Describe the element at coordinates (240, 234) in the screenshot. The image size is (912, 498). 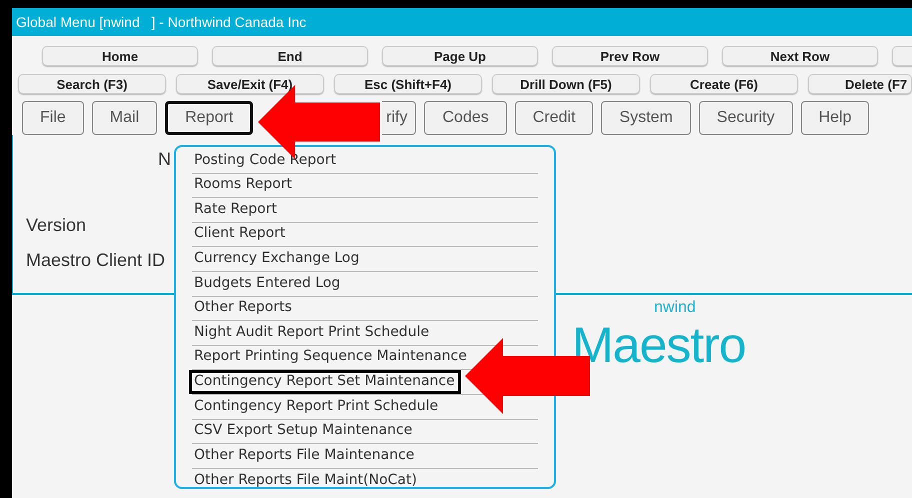
I see `menu-item: Client Report` at that location.